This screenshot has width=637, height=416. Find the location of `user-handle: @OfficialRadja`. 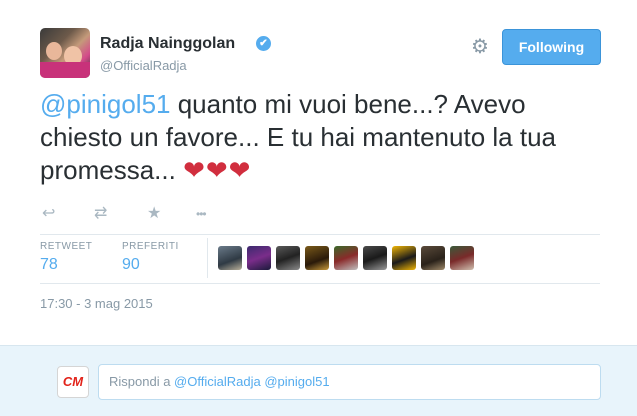

user-handle: @OfficialRadja is located at coordinates (143, 65).